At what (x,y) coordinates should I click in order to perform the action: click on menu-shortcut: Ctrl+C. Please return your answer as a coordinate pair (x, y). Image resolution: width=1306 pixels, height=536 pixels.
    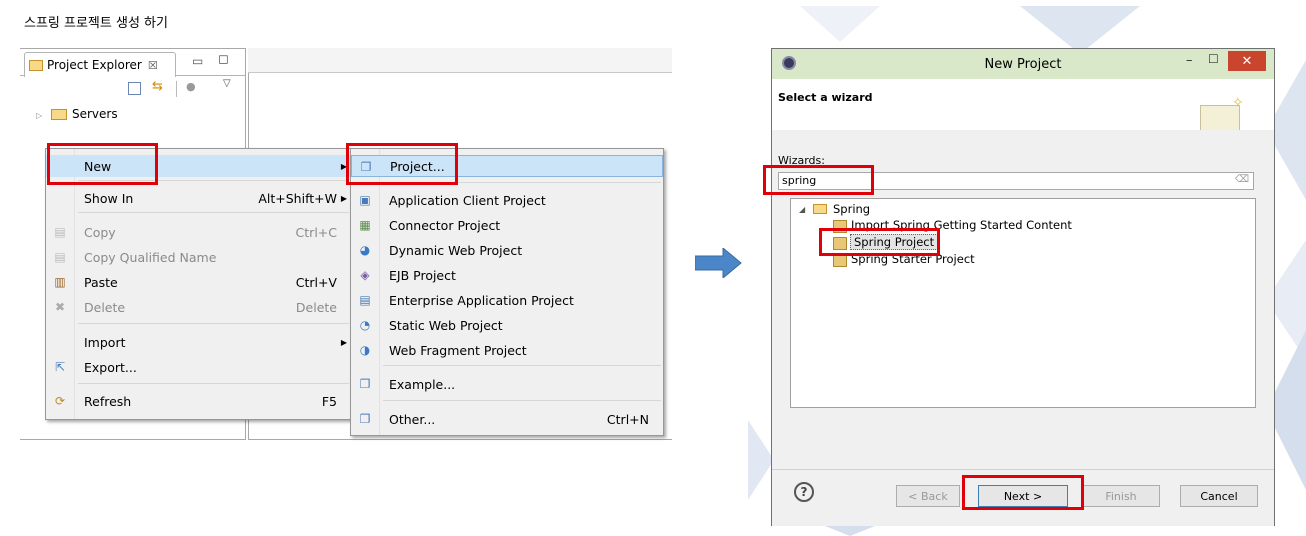
    Looking at the image, I should click on (316, 232).